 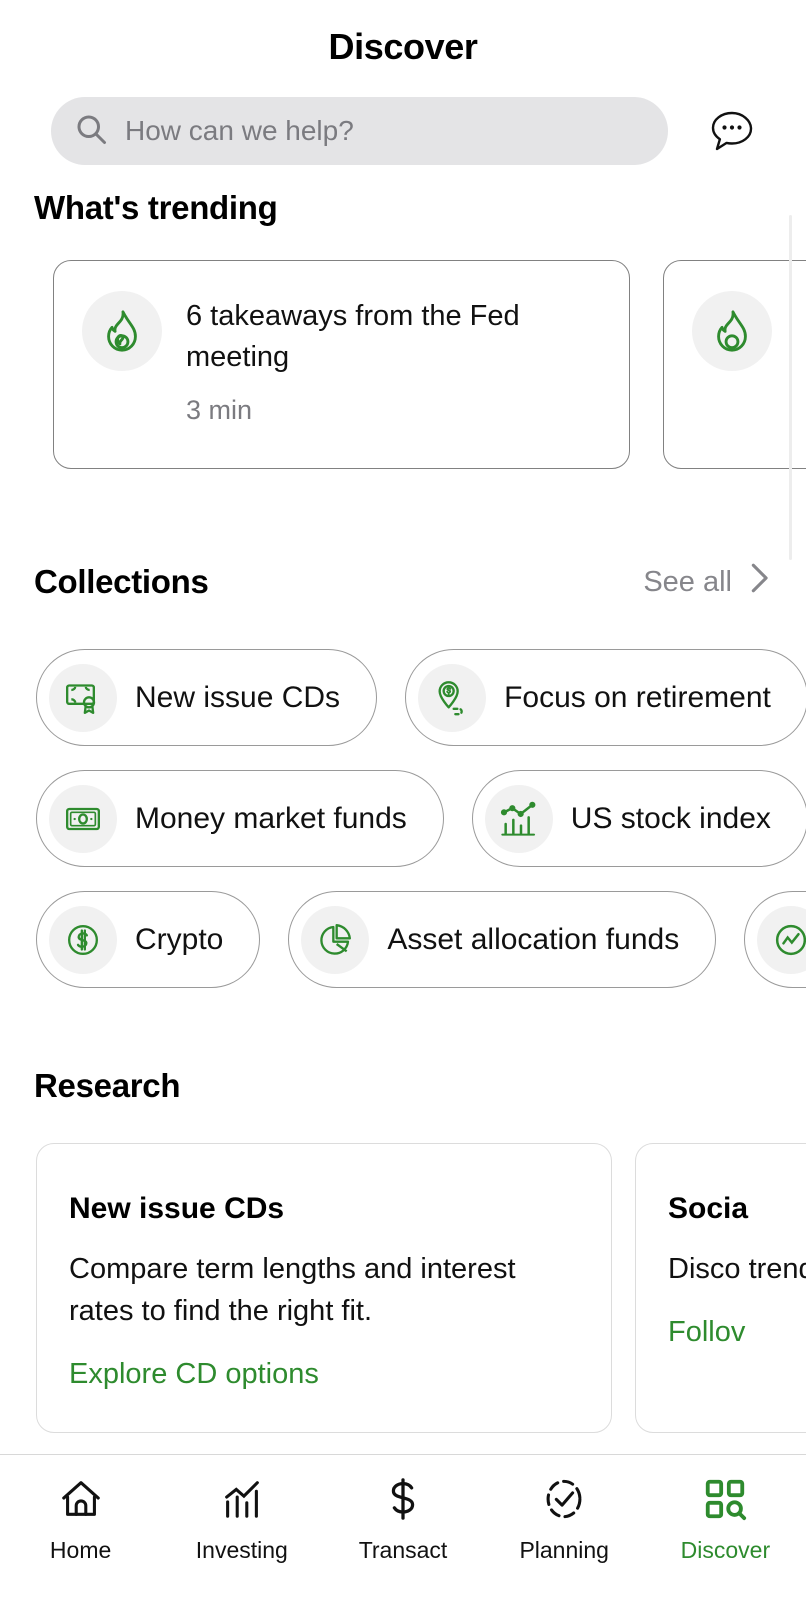 I want to click on vertical-scrollbar, so click(x=790, y=387).